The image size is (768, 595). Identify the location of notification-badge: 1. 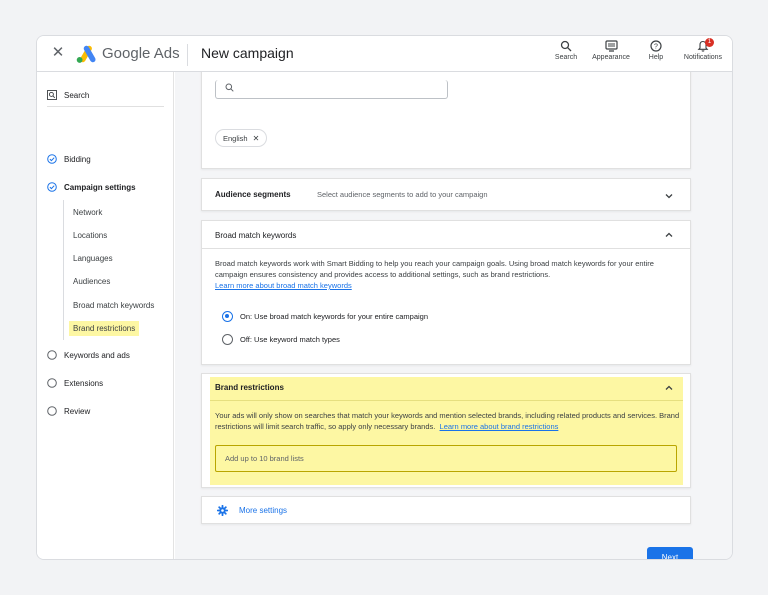
(709, 42).